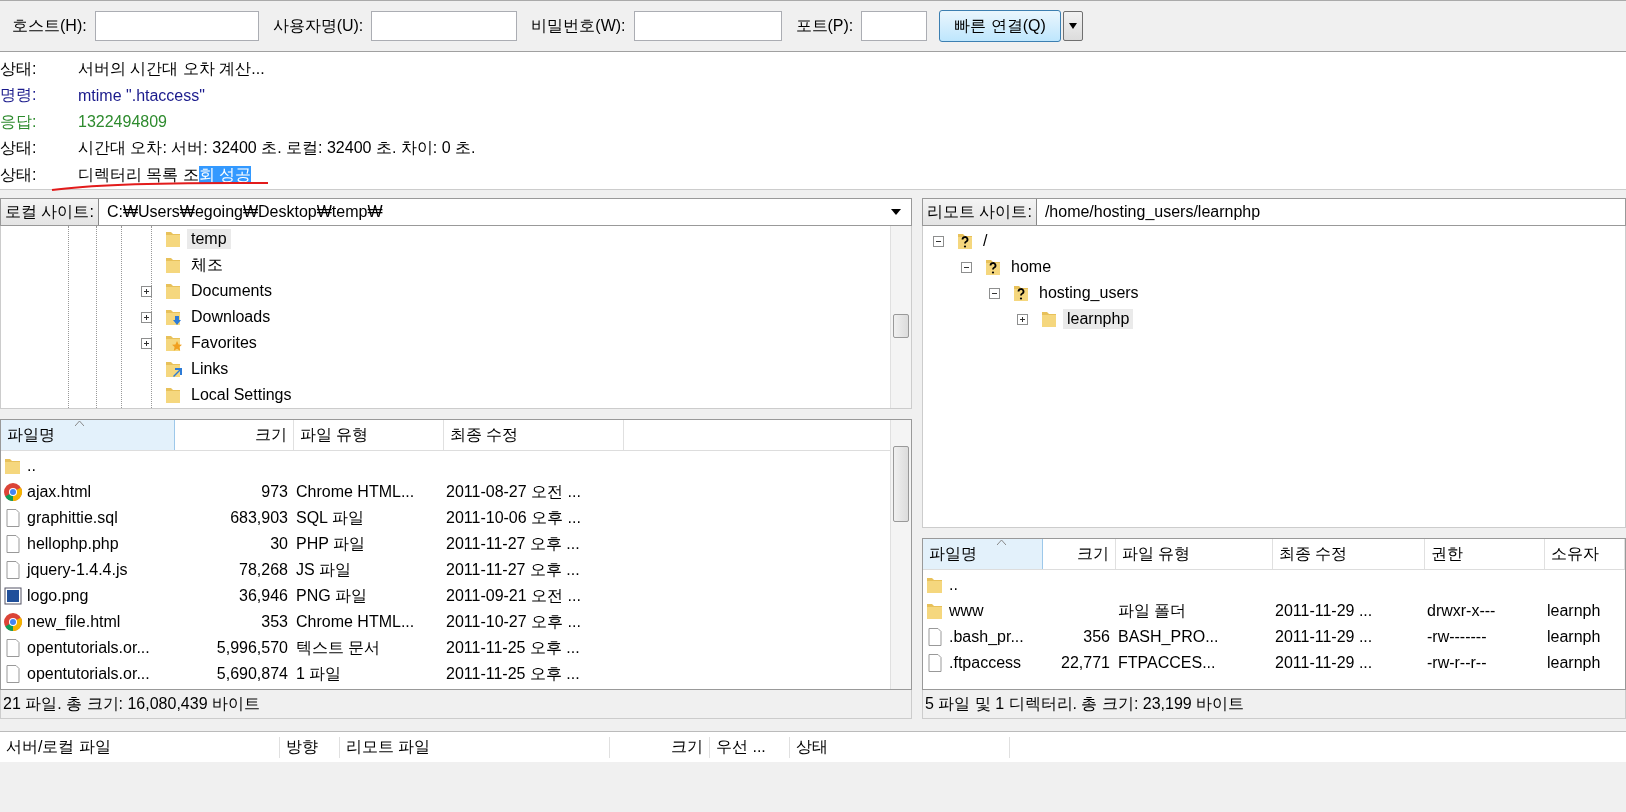 Image resolution: width=1626 pixels, height=812 pixels. What do you see at coordinates (1031, 267) in the screenshot?
I see `tree-item: home` at bounding box center [1031, 267].